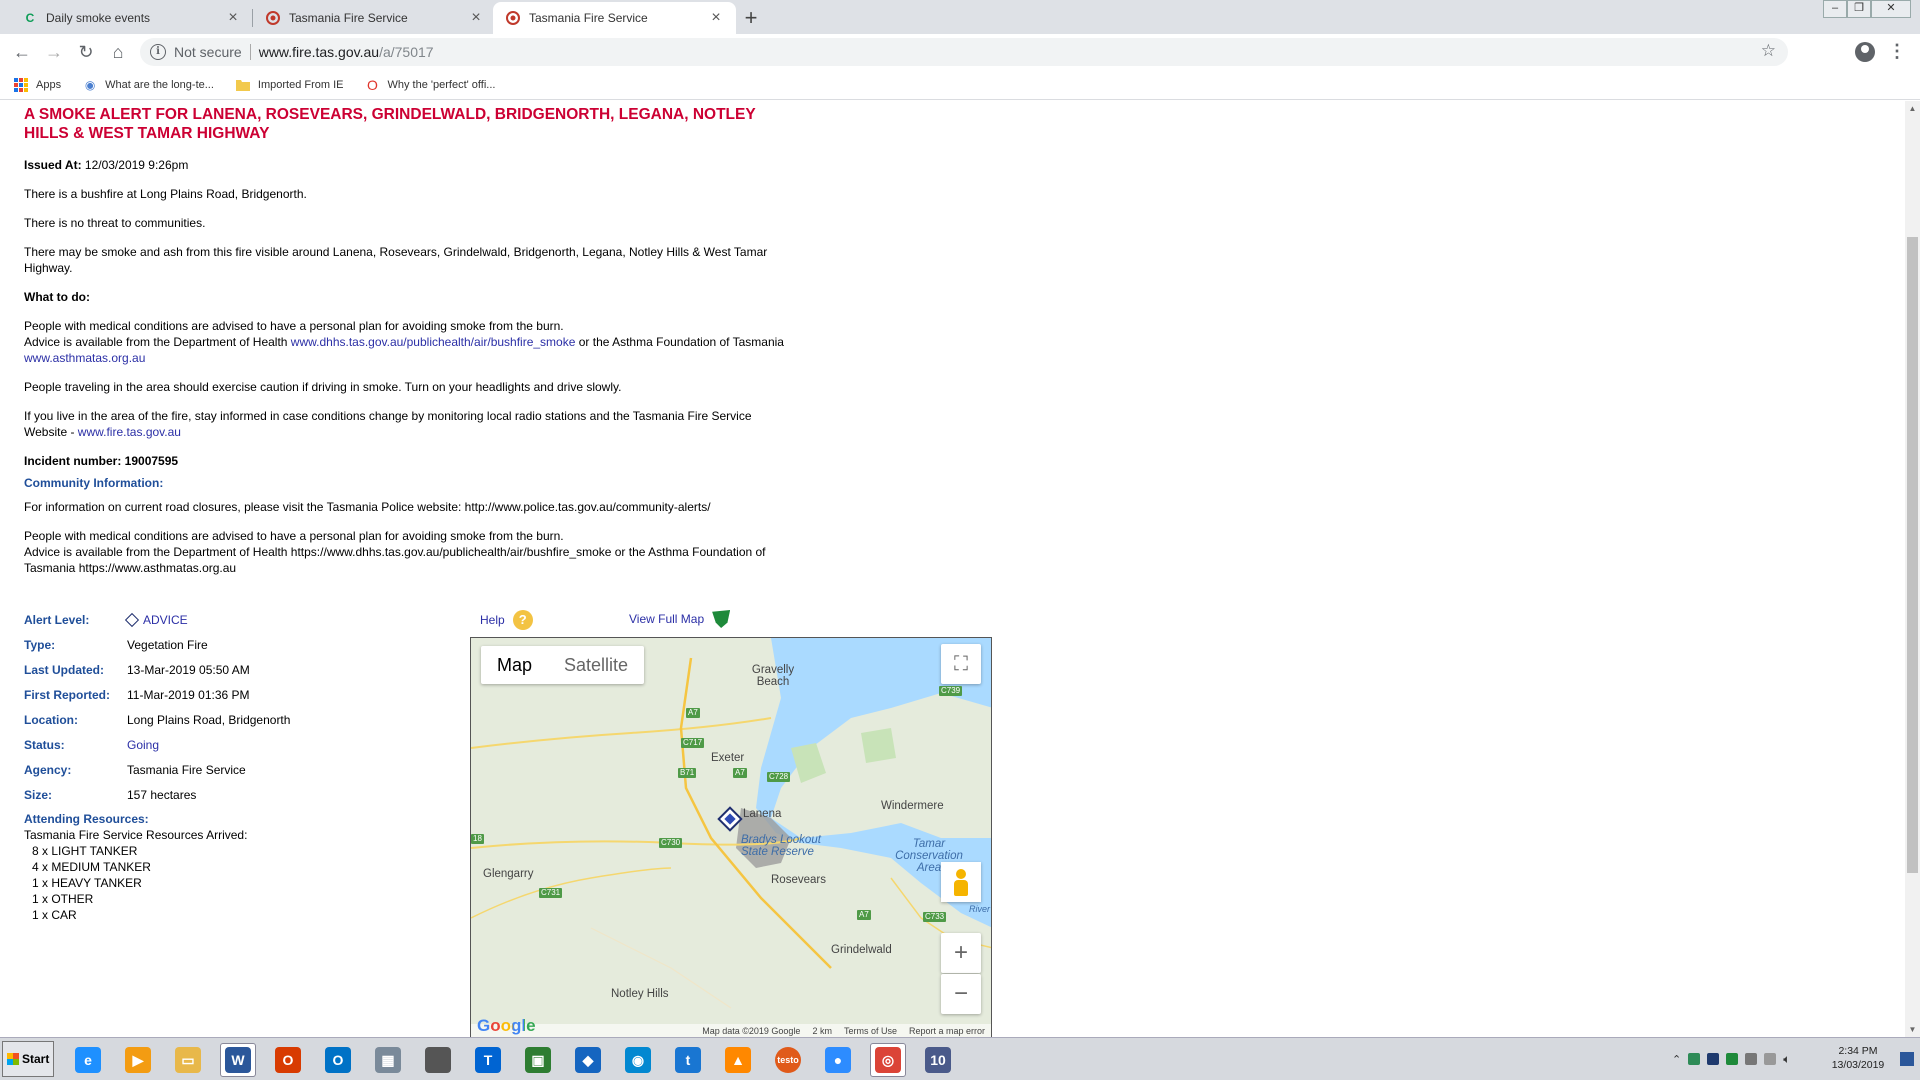 The height and width of the screenshot is (1080, 1920). I want to click on minimize-icon: –, so click(1835, 9).